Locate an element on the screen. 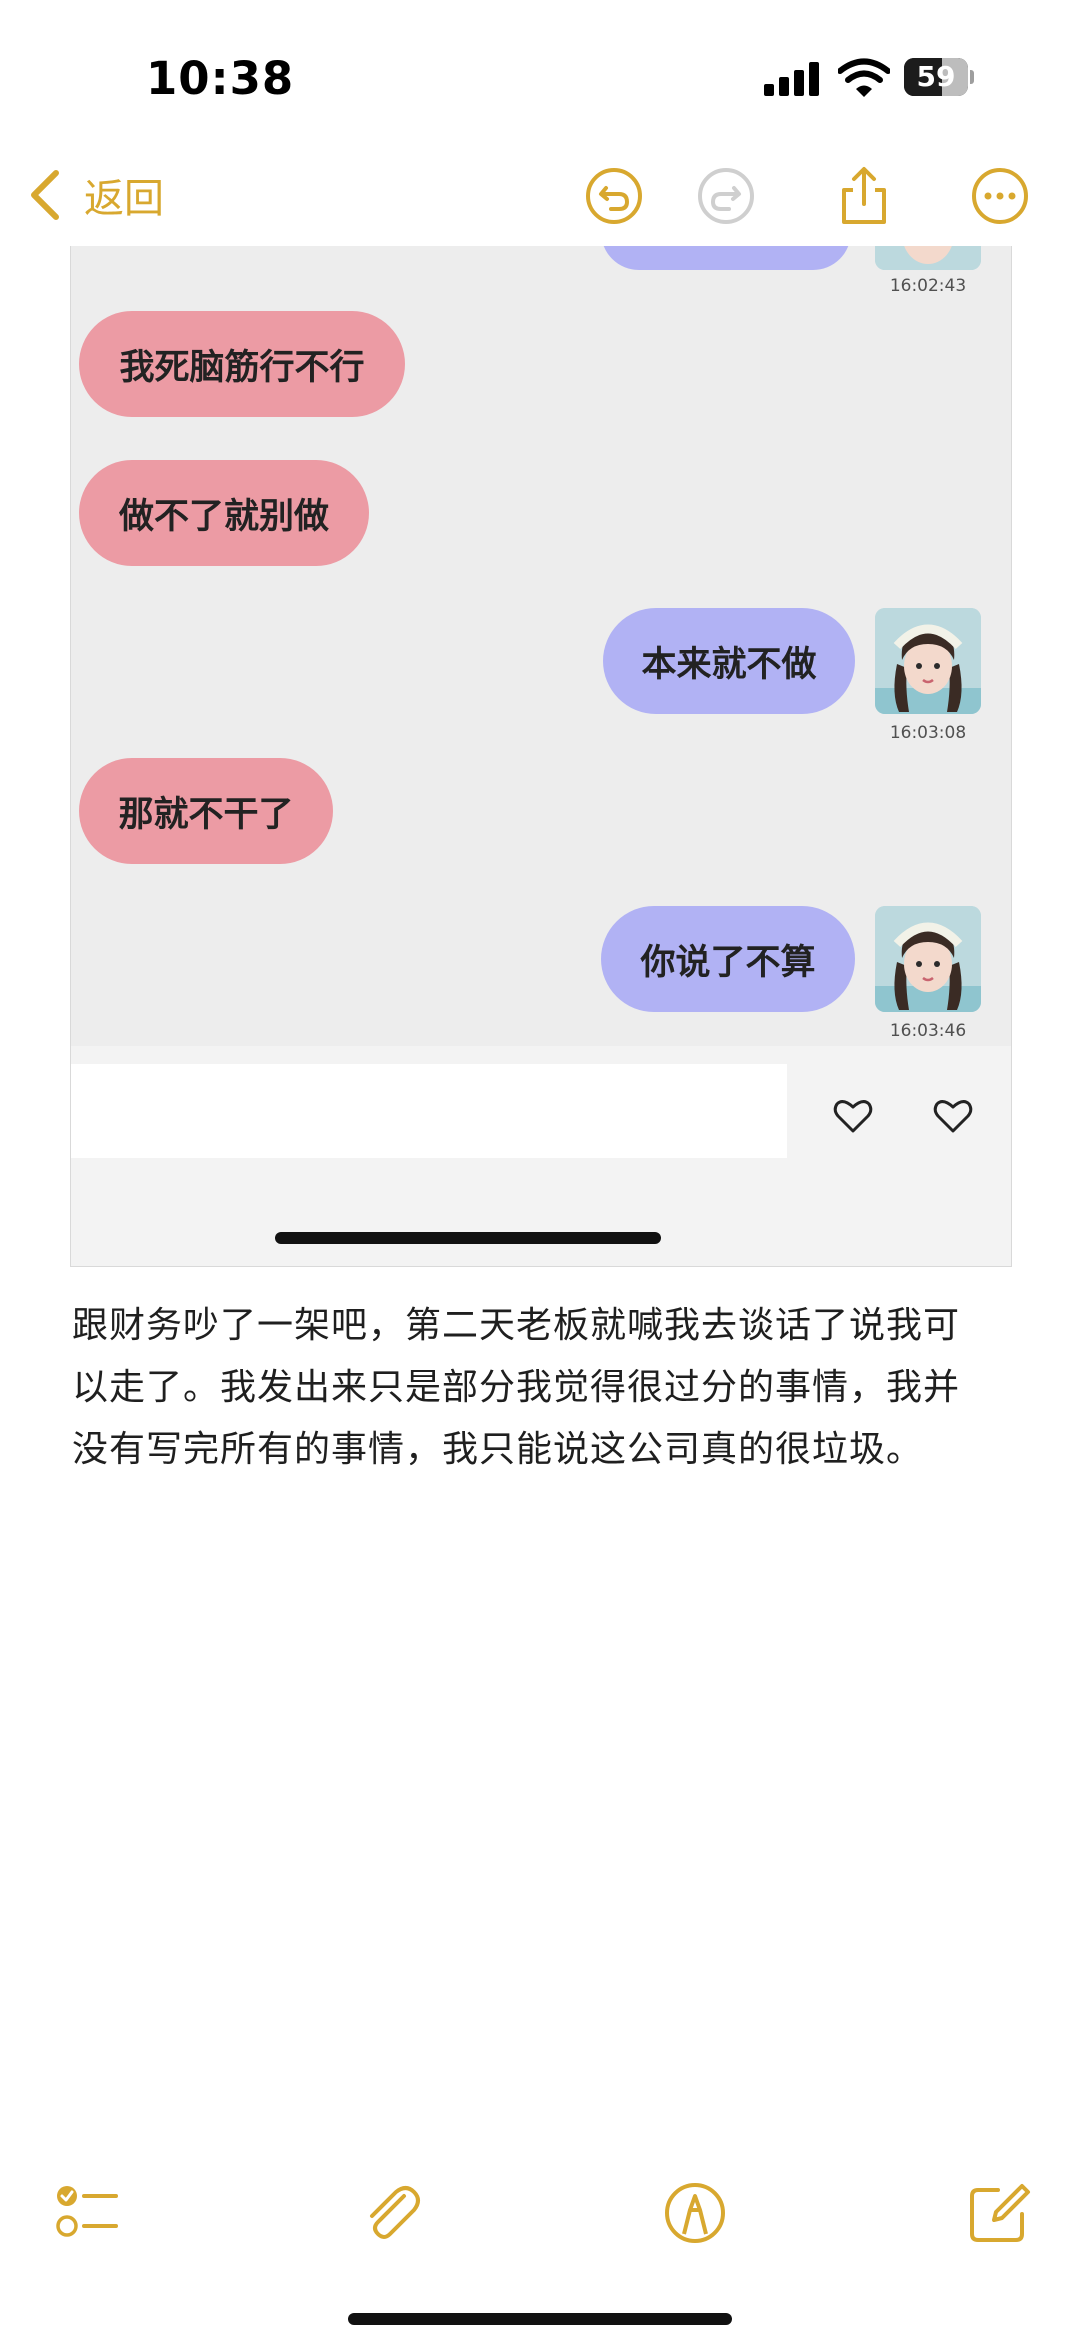 The width and height of the screenshot is (1080, 2347). attachment-button is located at coordinates (391, 2213).